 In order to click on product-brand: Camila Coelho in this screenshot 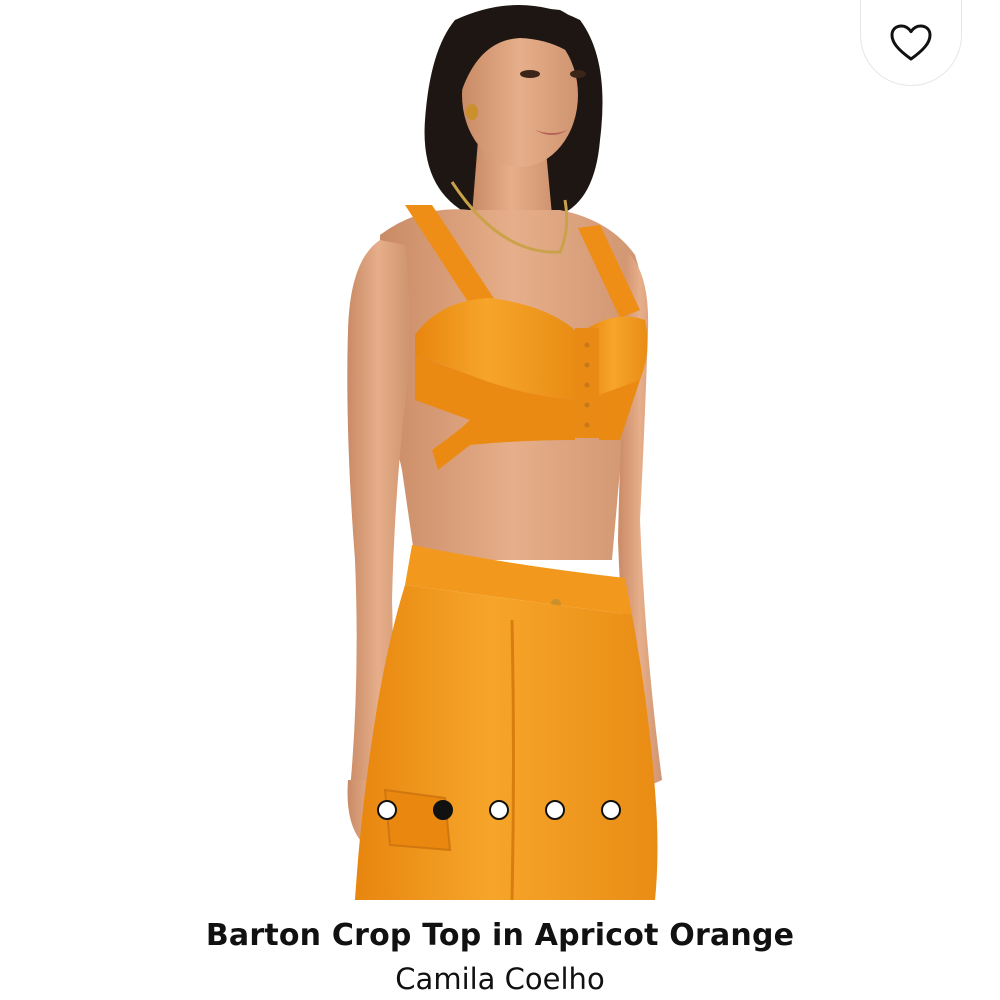, I will do `click(500, 979)`.